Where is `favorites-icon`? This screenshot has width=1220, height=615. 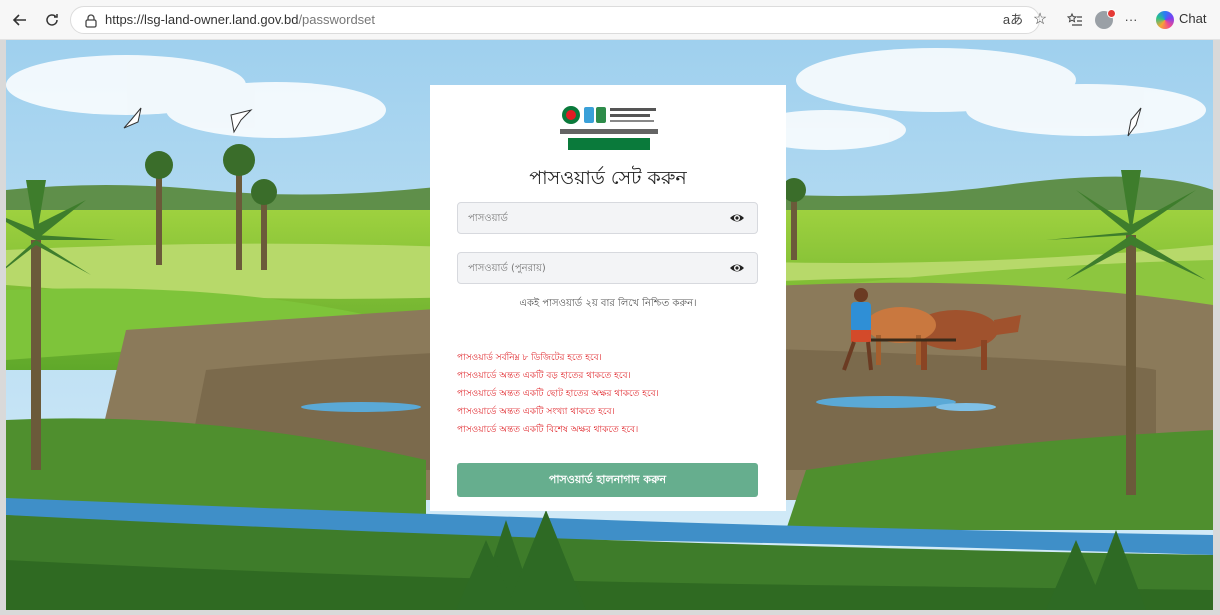
favorites-icon is located at coordinates (1075, 20).